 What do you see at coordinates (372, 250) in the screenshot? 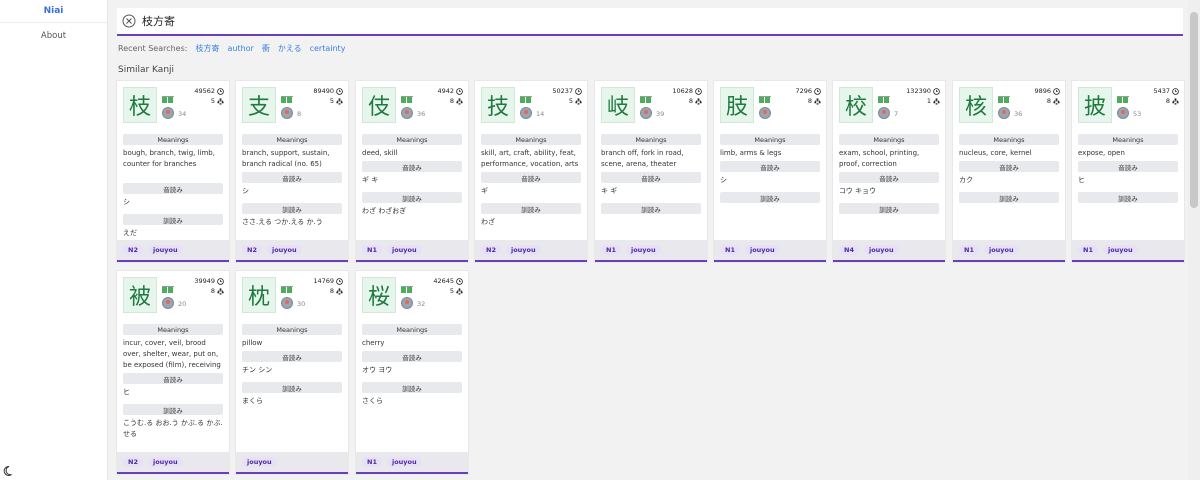
I see `jlpt-tag: N1` at bounding box center [372, 250].